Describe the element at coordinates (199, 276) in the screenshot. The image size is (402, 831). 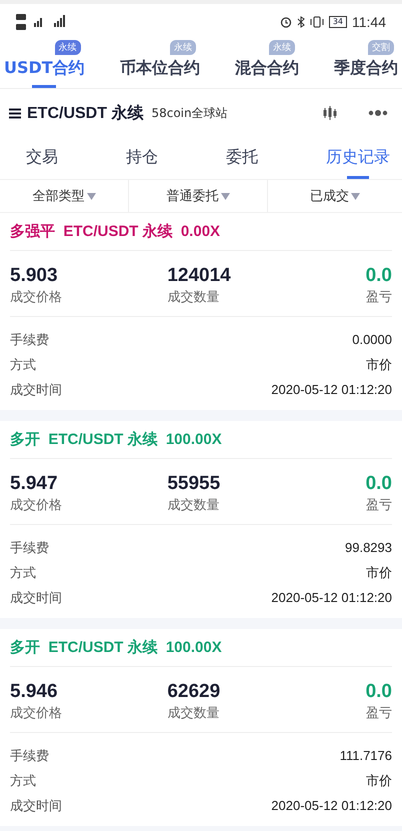
I see `amount-value: 124014` at that location.